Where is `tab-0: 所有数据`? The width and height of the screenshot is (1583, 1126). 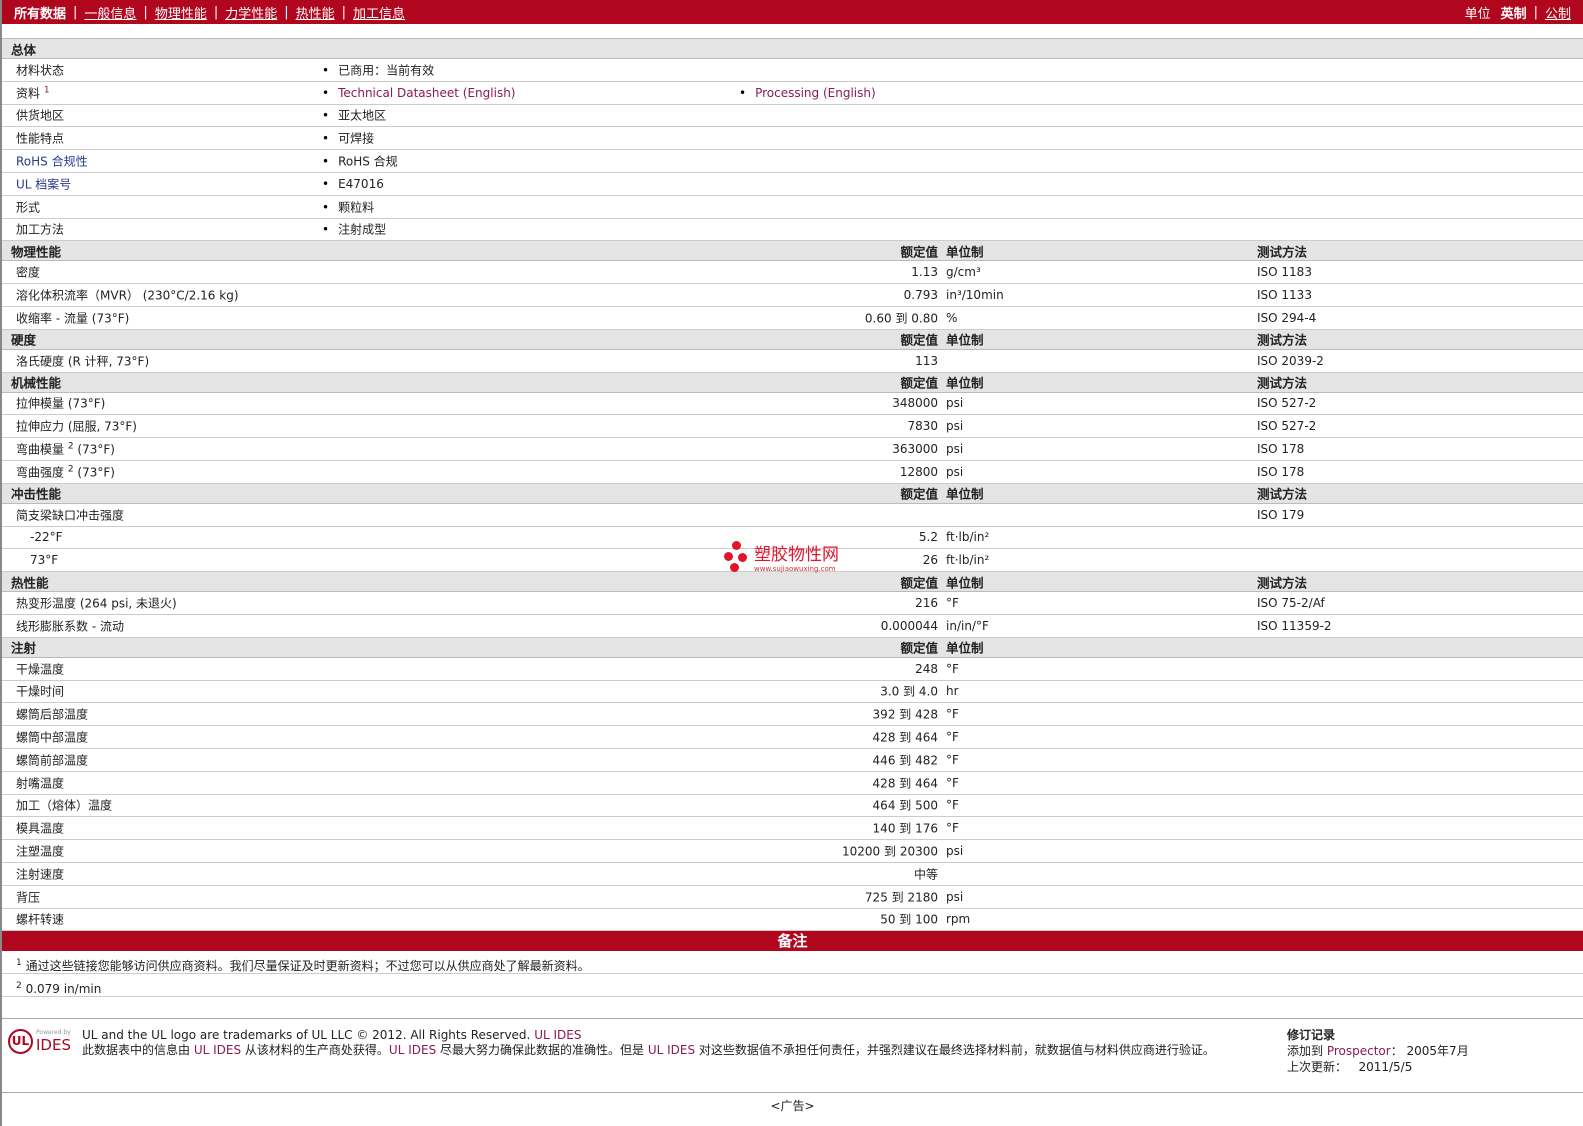 tab-0: 所有数据 is located at coordinates (40, 12).